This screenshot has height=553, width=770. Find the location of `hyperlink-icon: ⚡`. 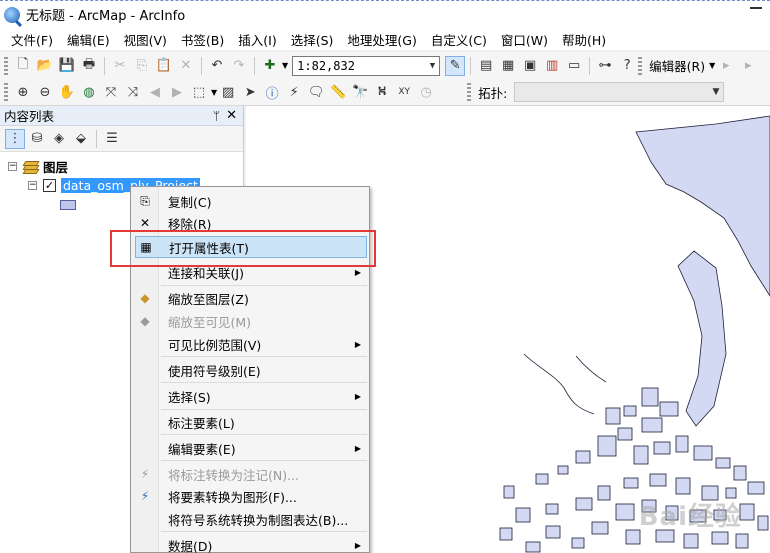

hyperlink-icon: ⚡ is located at coordinates (294, 92).